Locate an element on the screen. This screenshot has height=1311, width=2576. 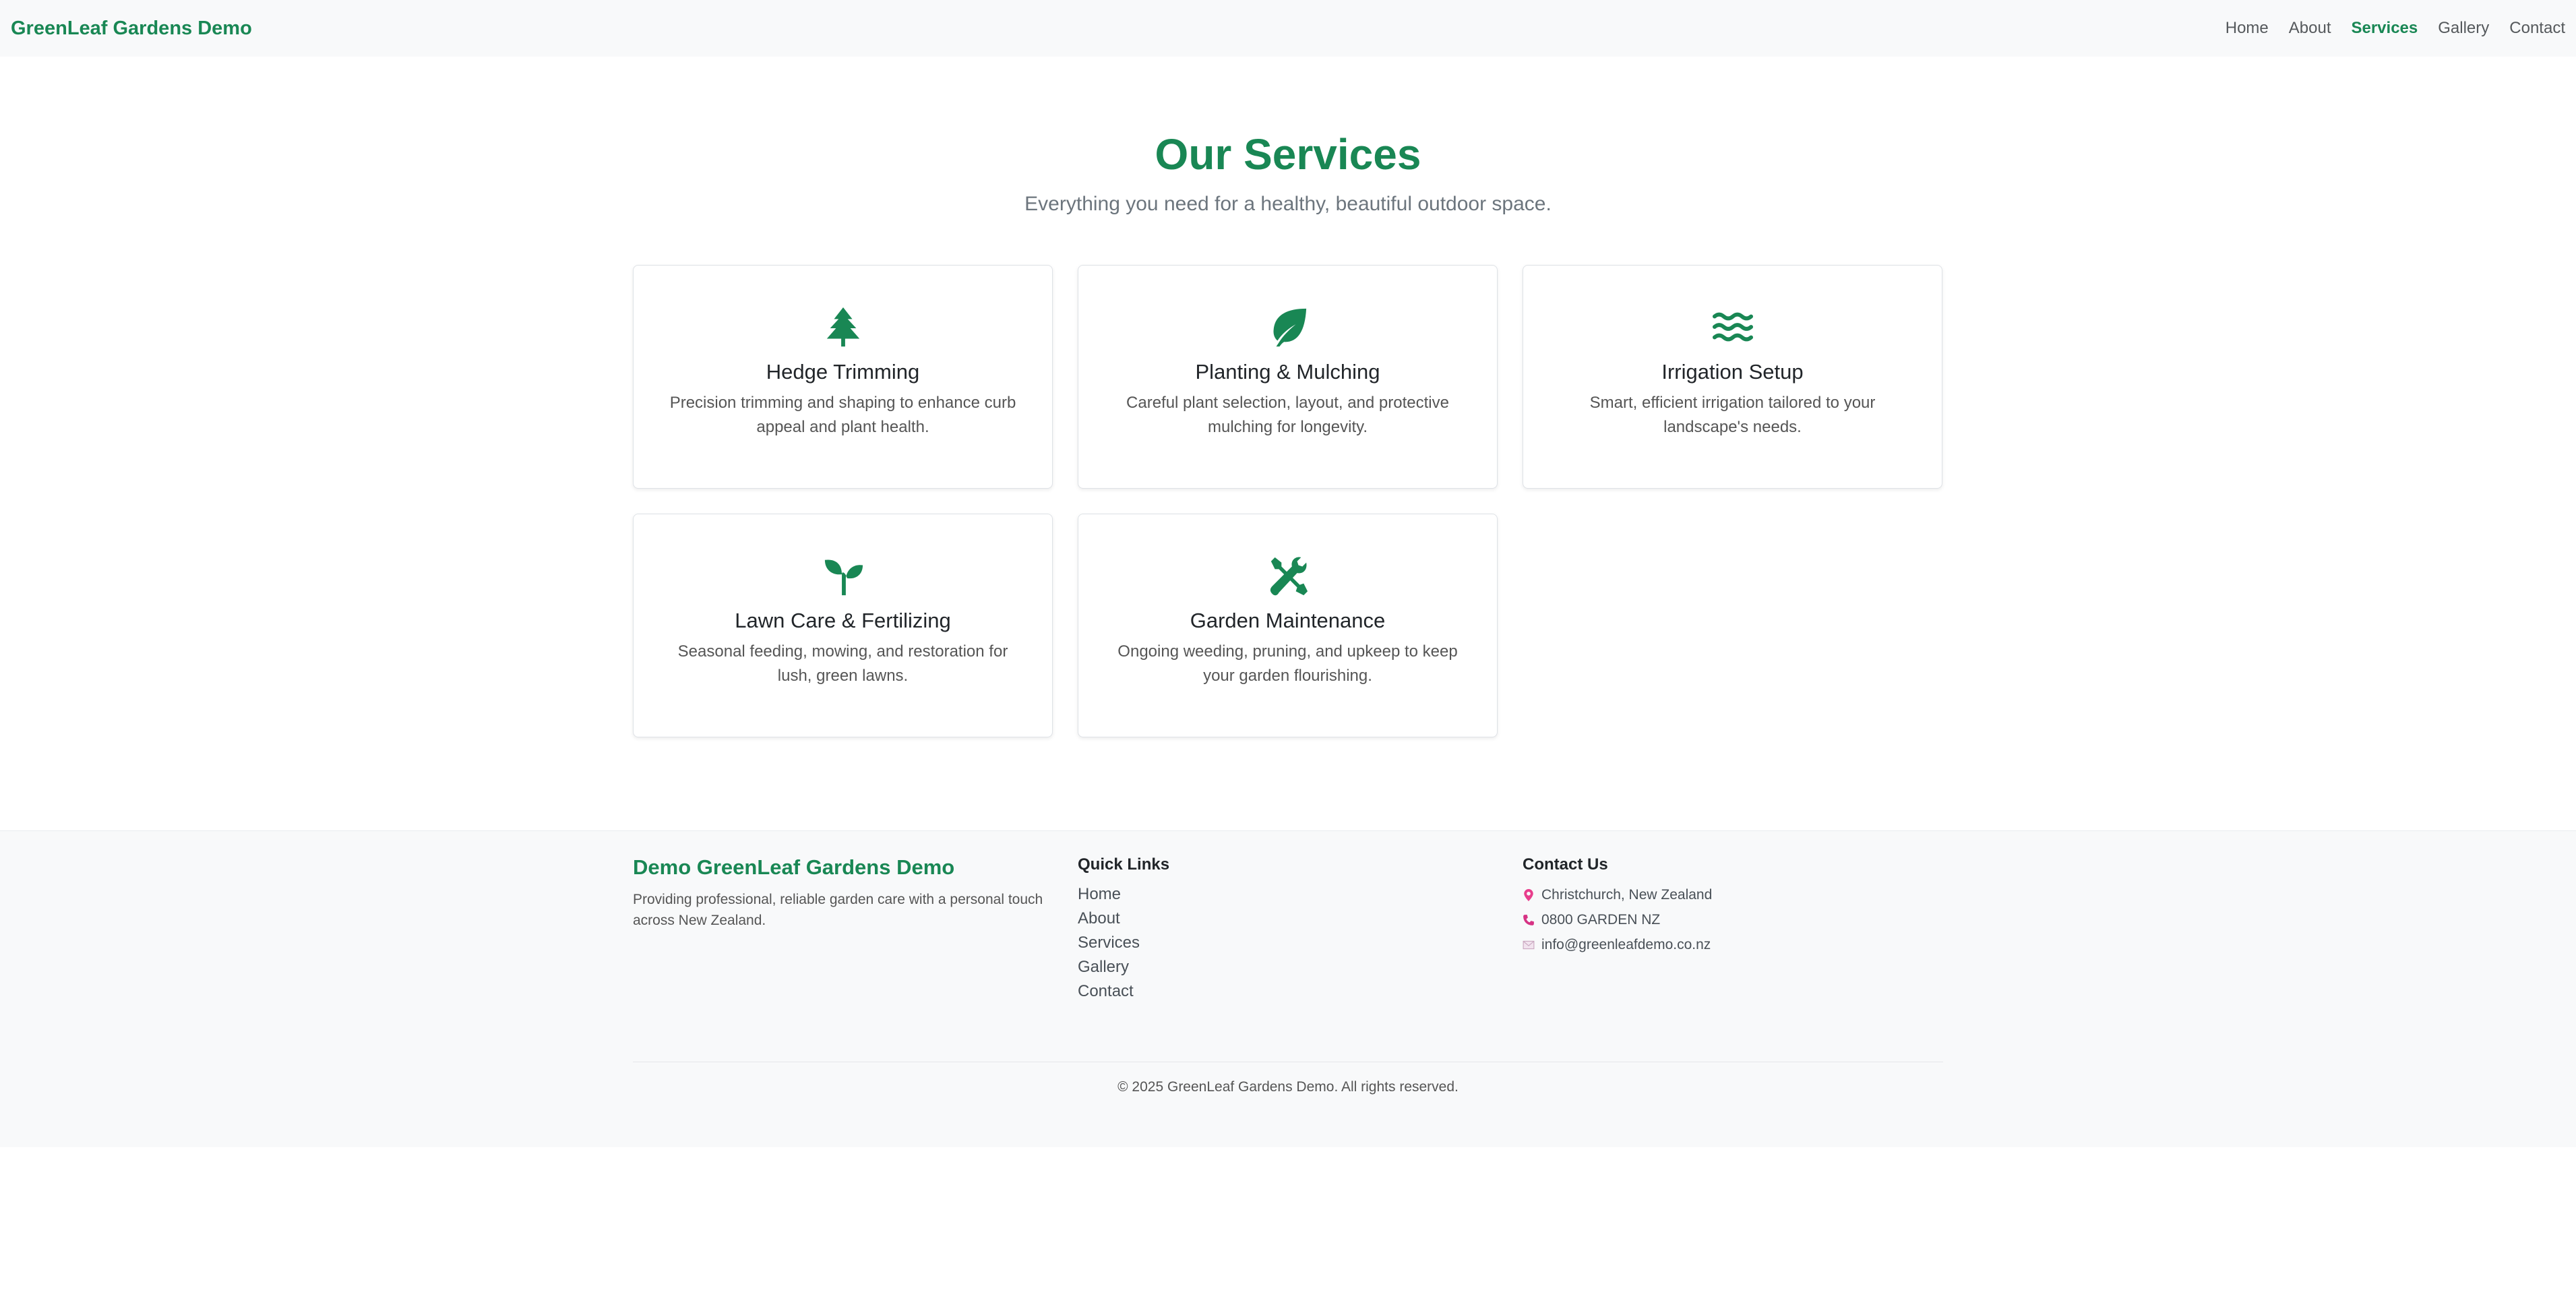
nav-contact: Contact is located at coordinates (2537, 28).